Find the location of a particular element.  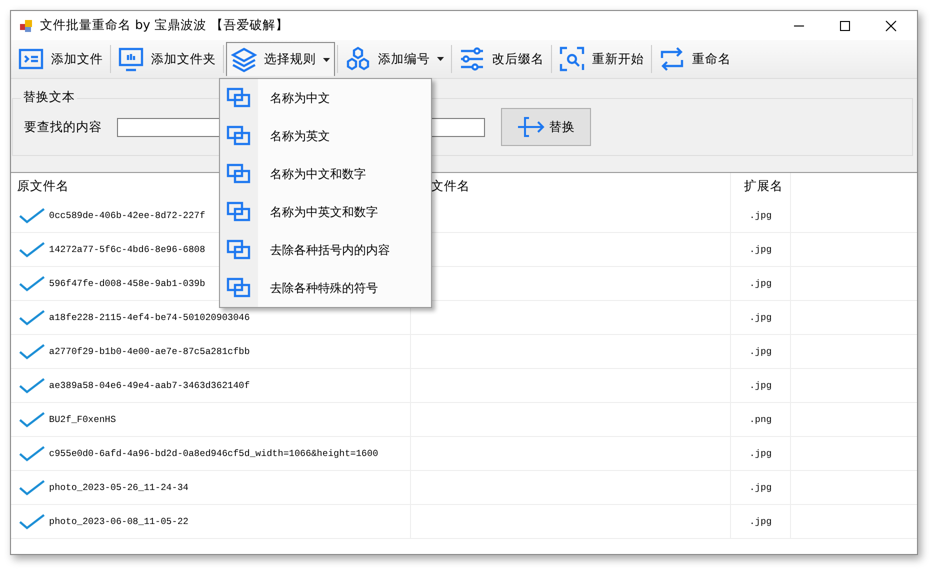

close-icon is located at coordinates (891, 26).